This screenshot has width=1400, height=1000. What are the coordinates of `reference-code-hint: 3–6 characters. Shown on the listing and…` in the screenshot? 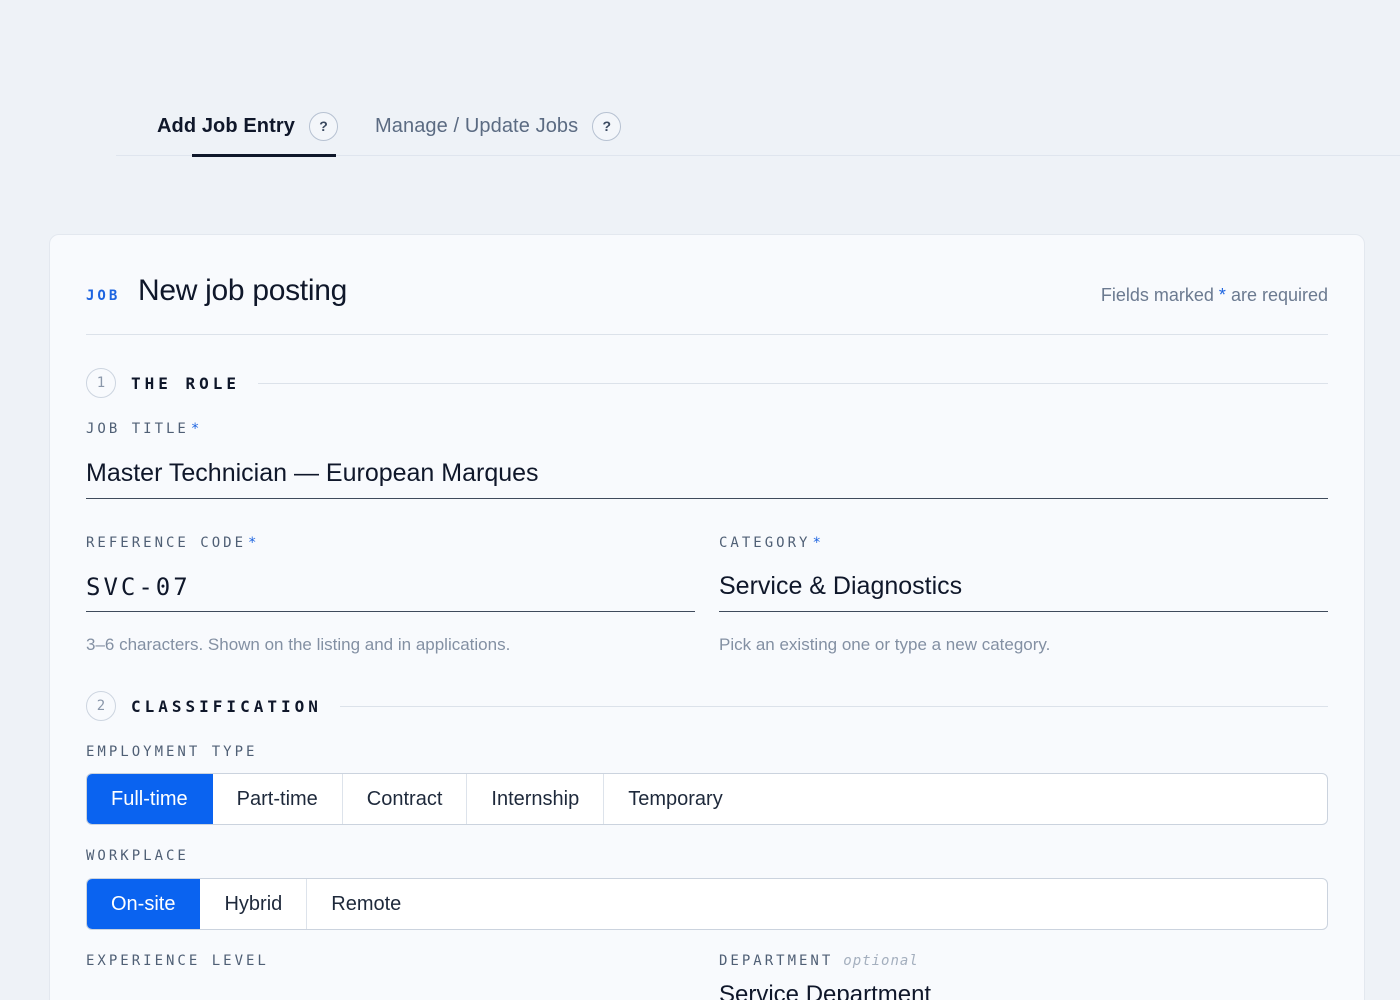 It's located at (298, 644).